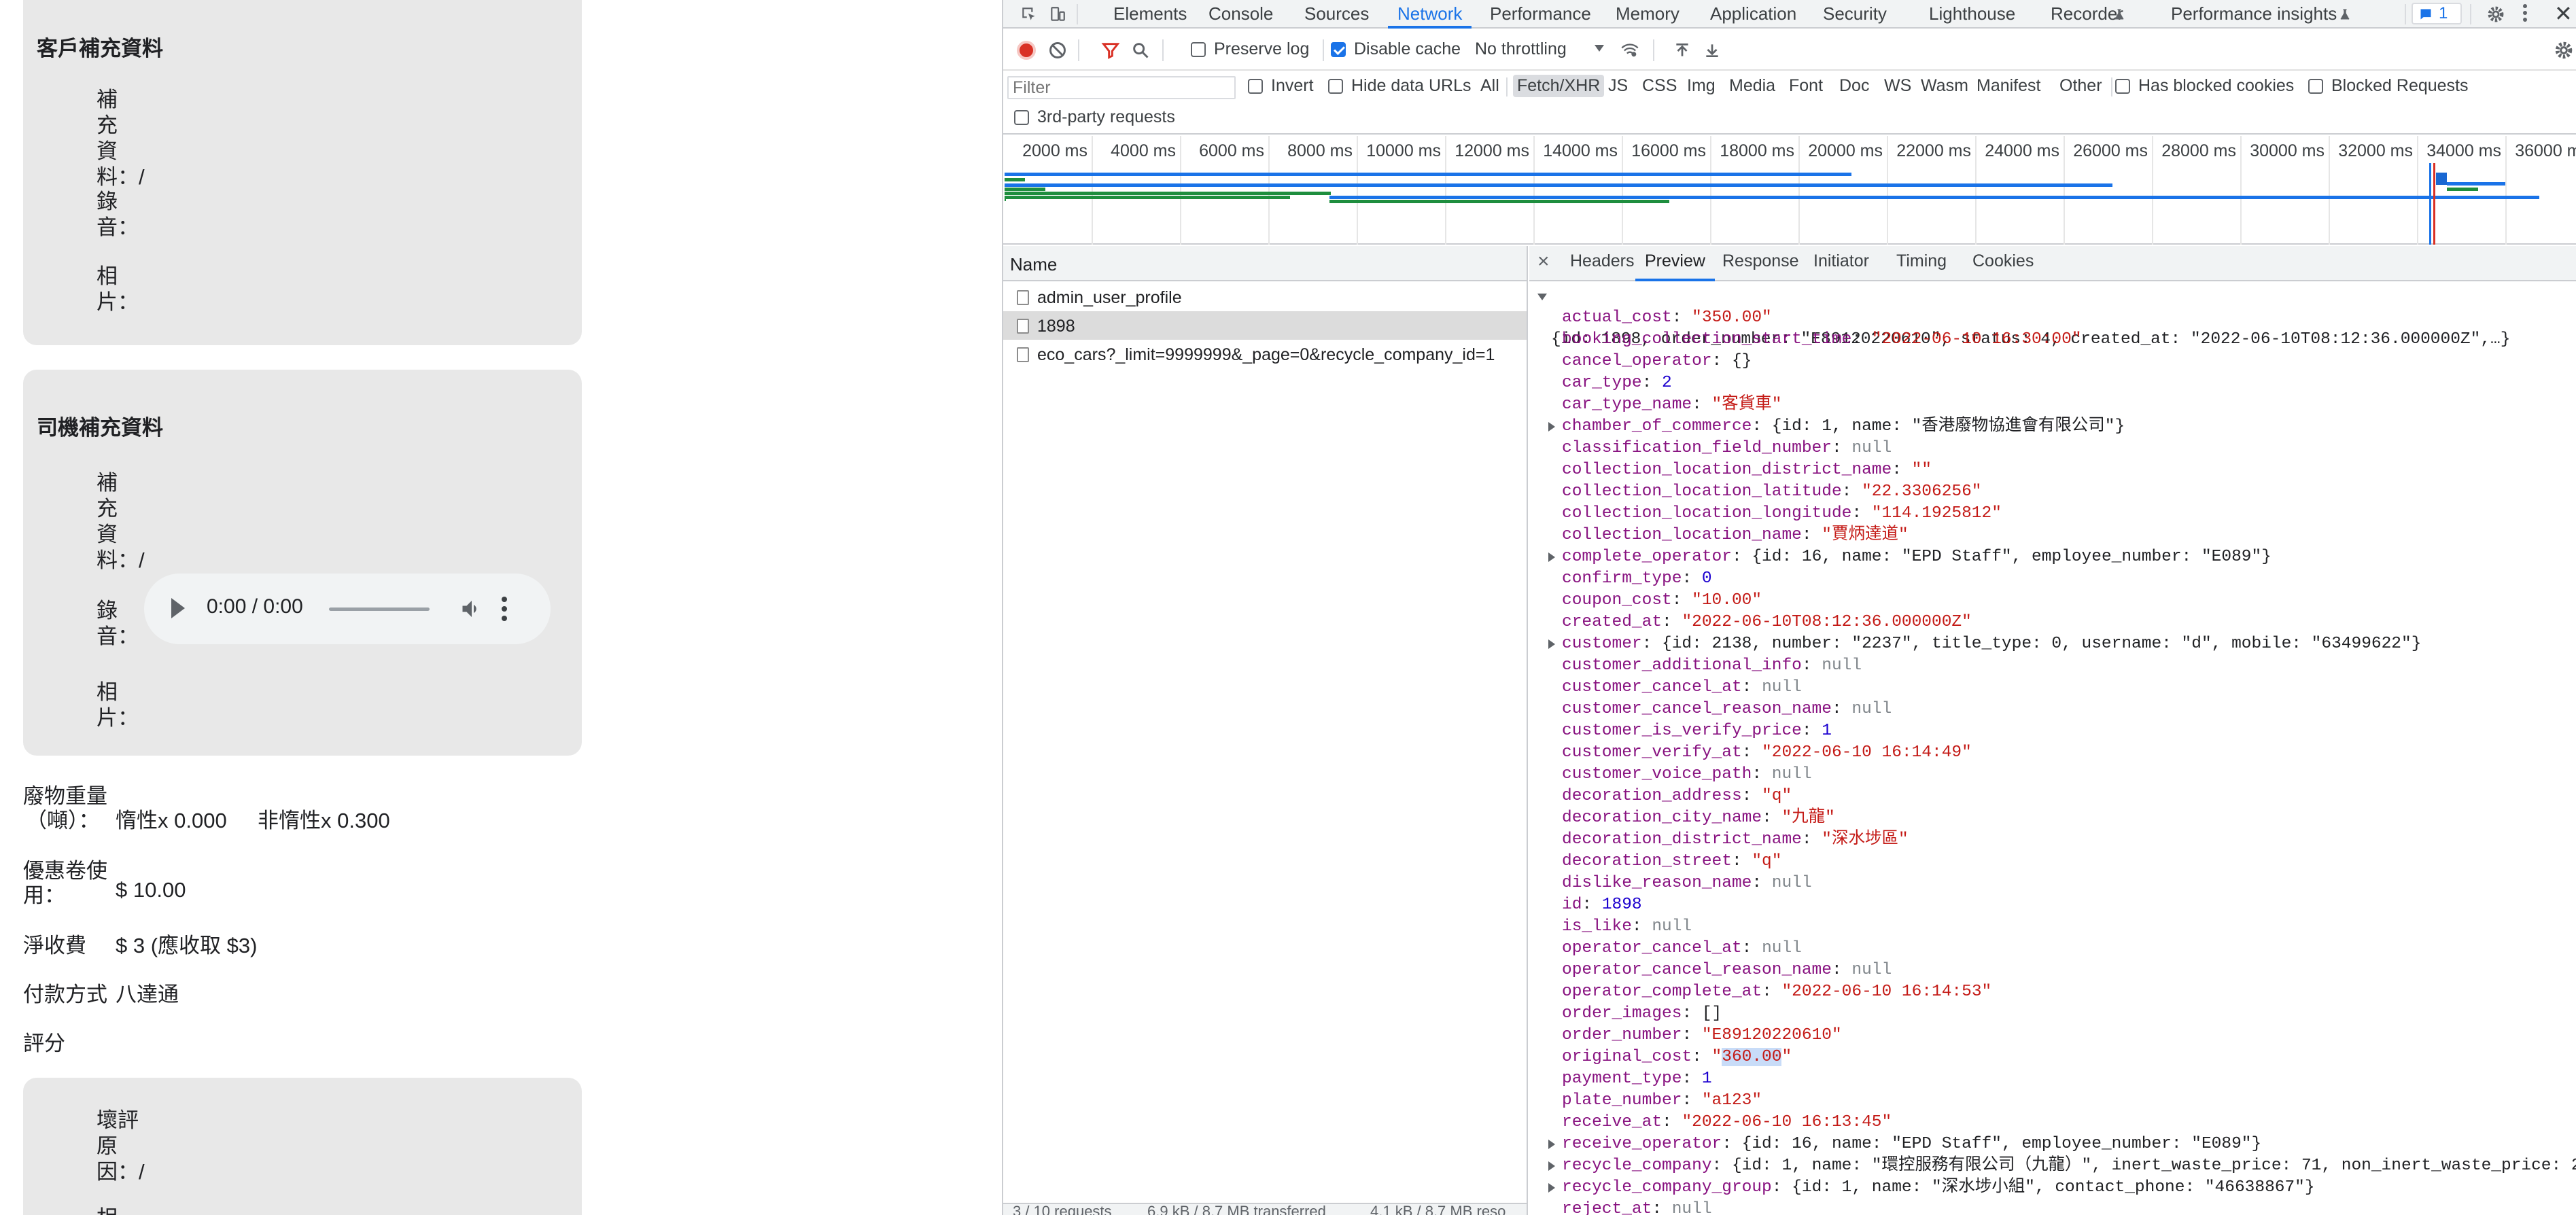 The height and width of the screenshot is (1215, 2576). What do you see at coordinates (1521, 49) in the screenshot?
I see `throttling-select: No throttling` at bounding box center [1521, 49].